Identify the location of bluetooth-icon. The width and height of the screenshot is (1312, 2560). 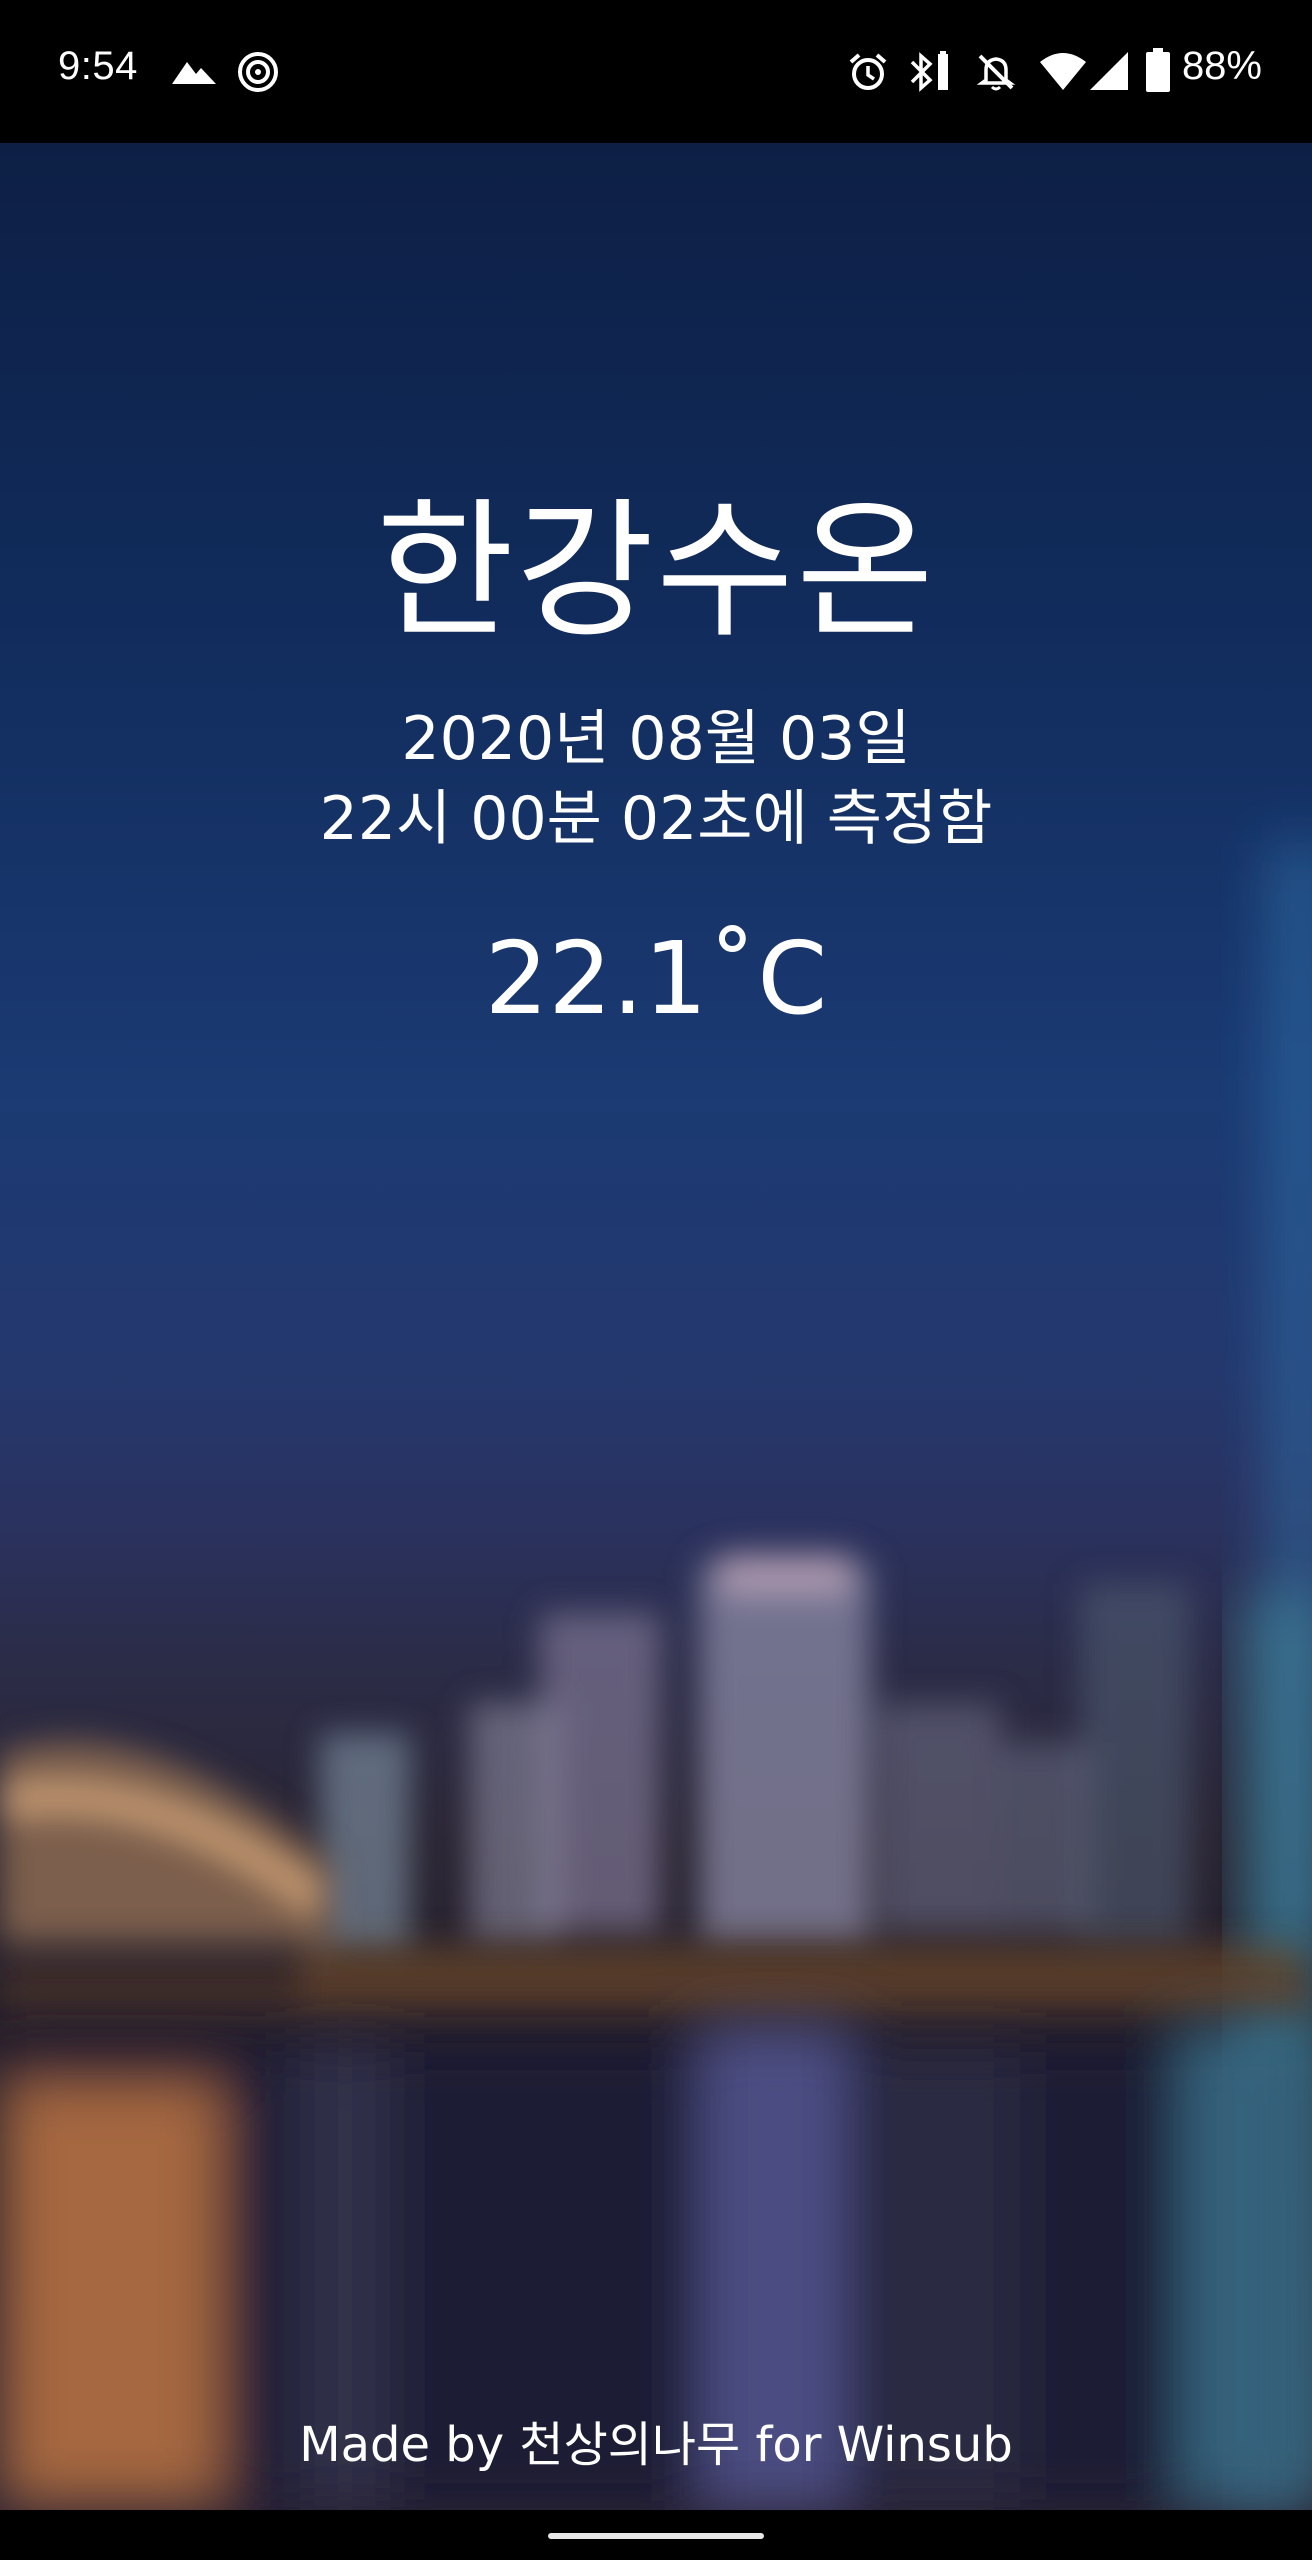
(929, 71).